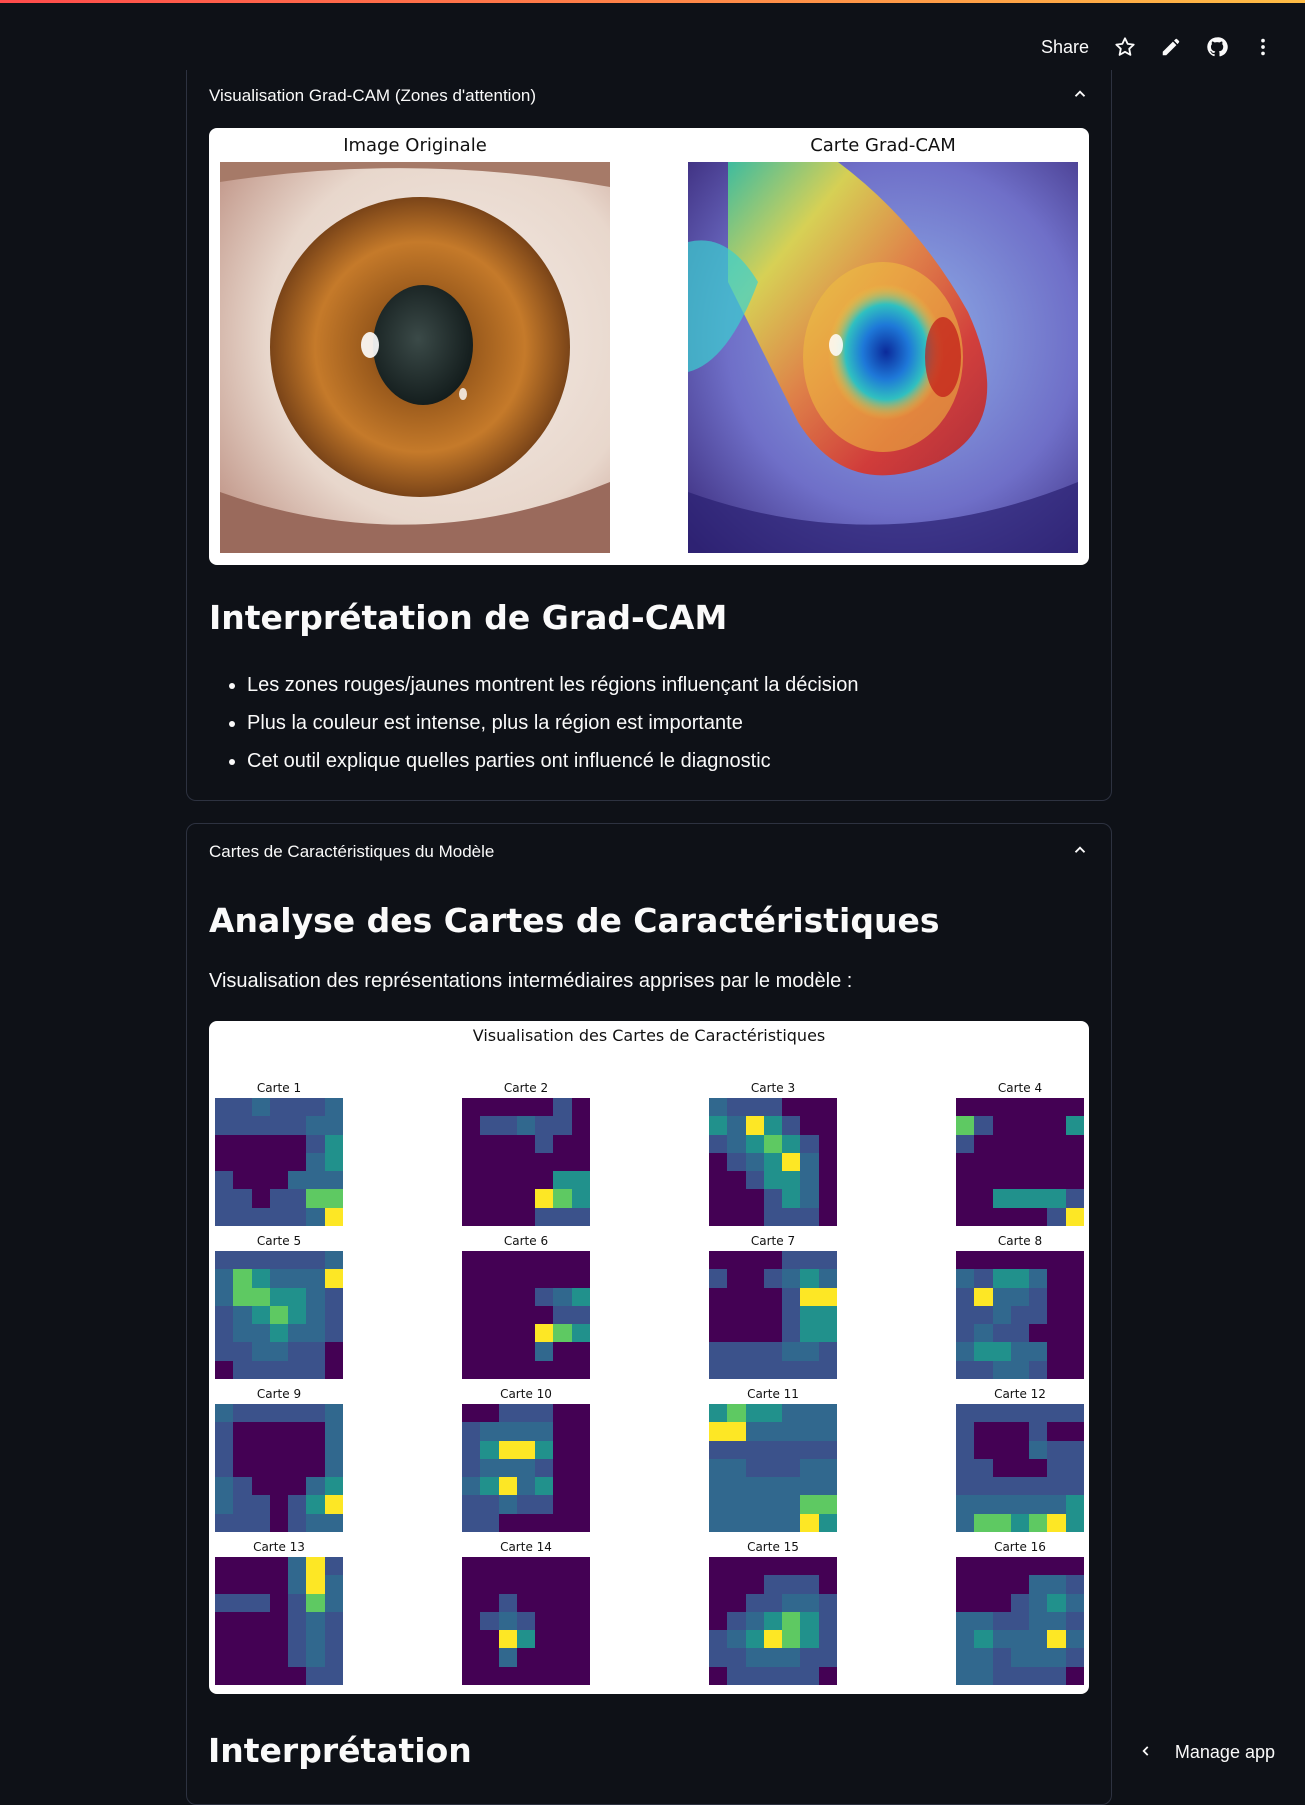 This screenshot has width=1305, height=1805. Describe the element at coordinates (649, 852) in the screenshot. I see `feature-maps-expander-header: Cartes de Caractéristiques du Modèle` at that location.